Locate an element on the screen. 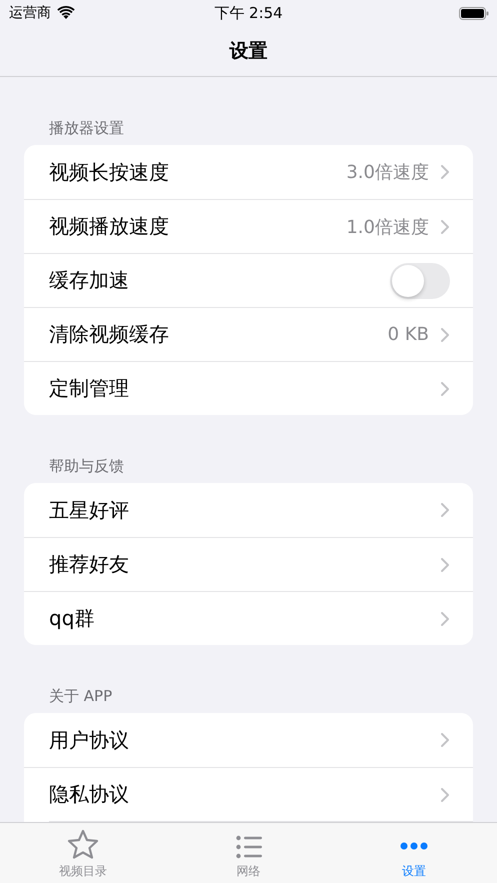  settings-row: 定制管理 is located at coordinates (248, 388).